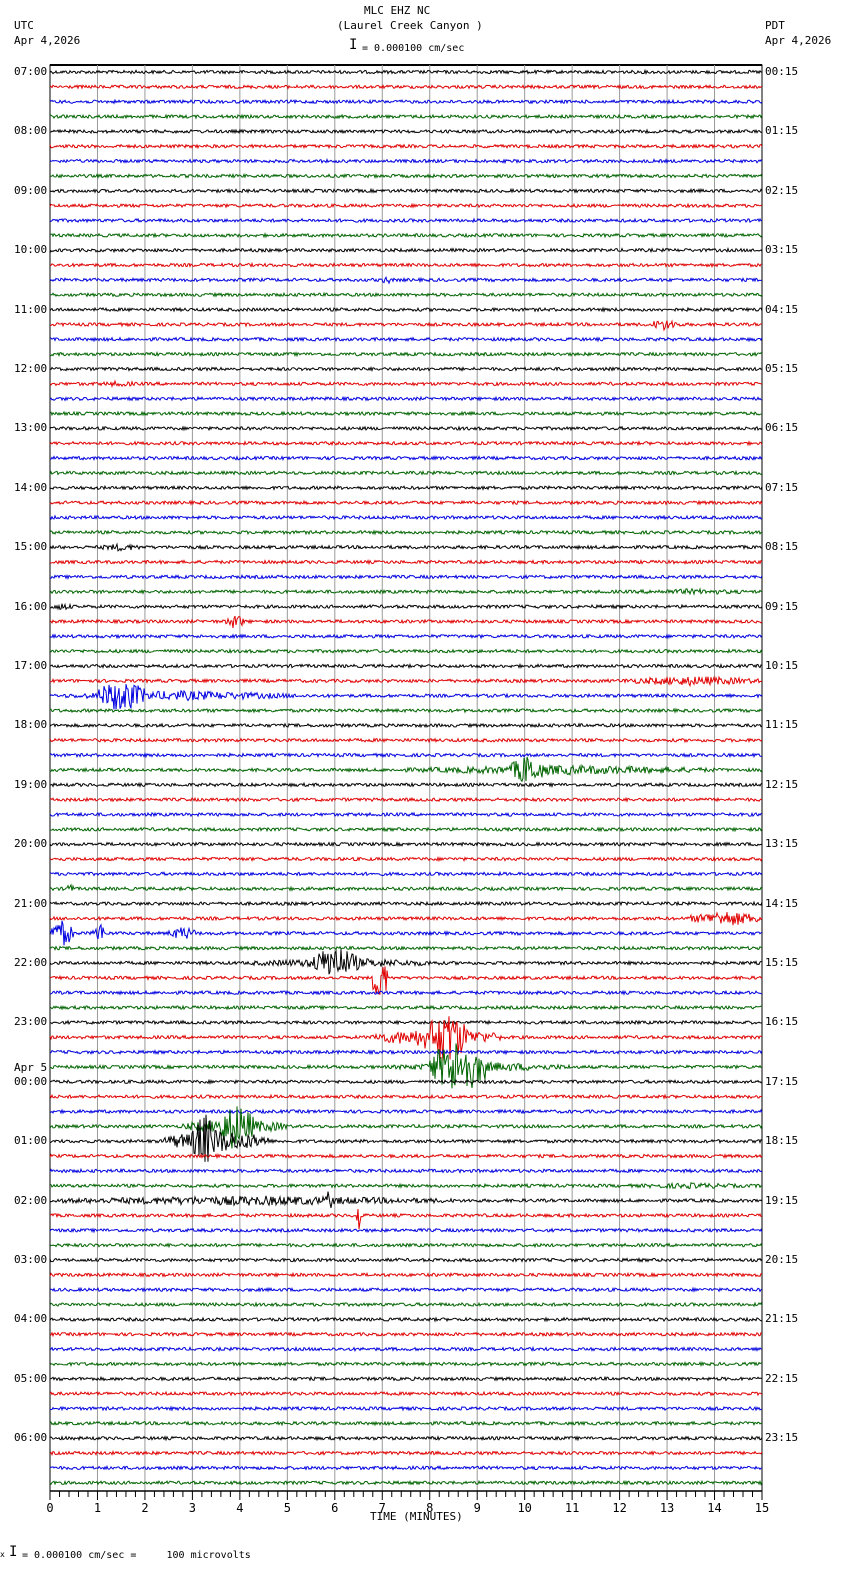 The image size is (850, 1584). Describe the element at coordinates (762, 1508) in the screenshot. I see `x-tick-label: 15` at that location.